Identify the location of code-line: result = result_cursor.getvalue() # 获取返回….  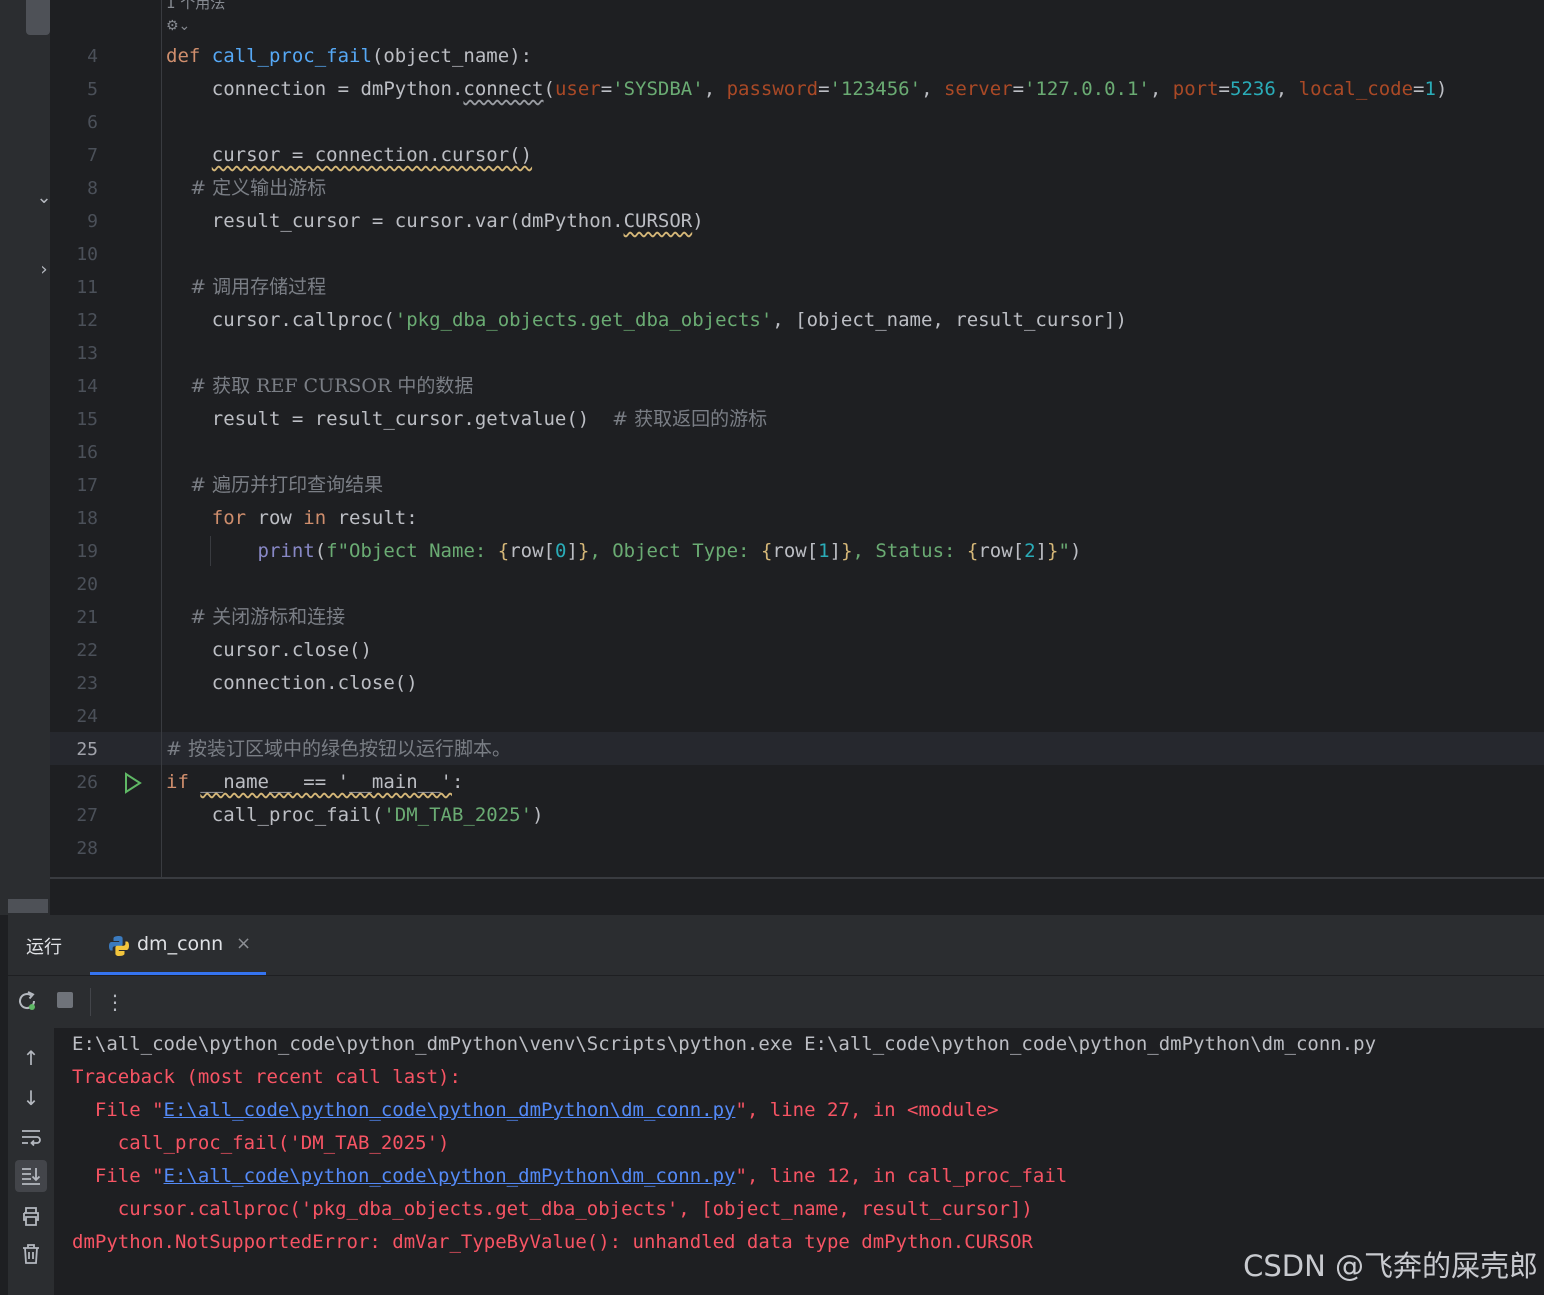
(466, 419).